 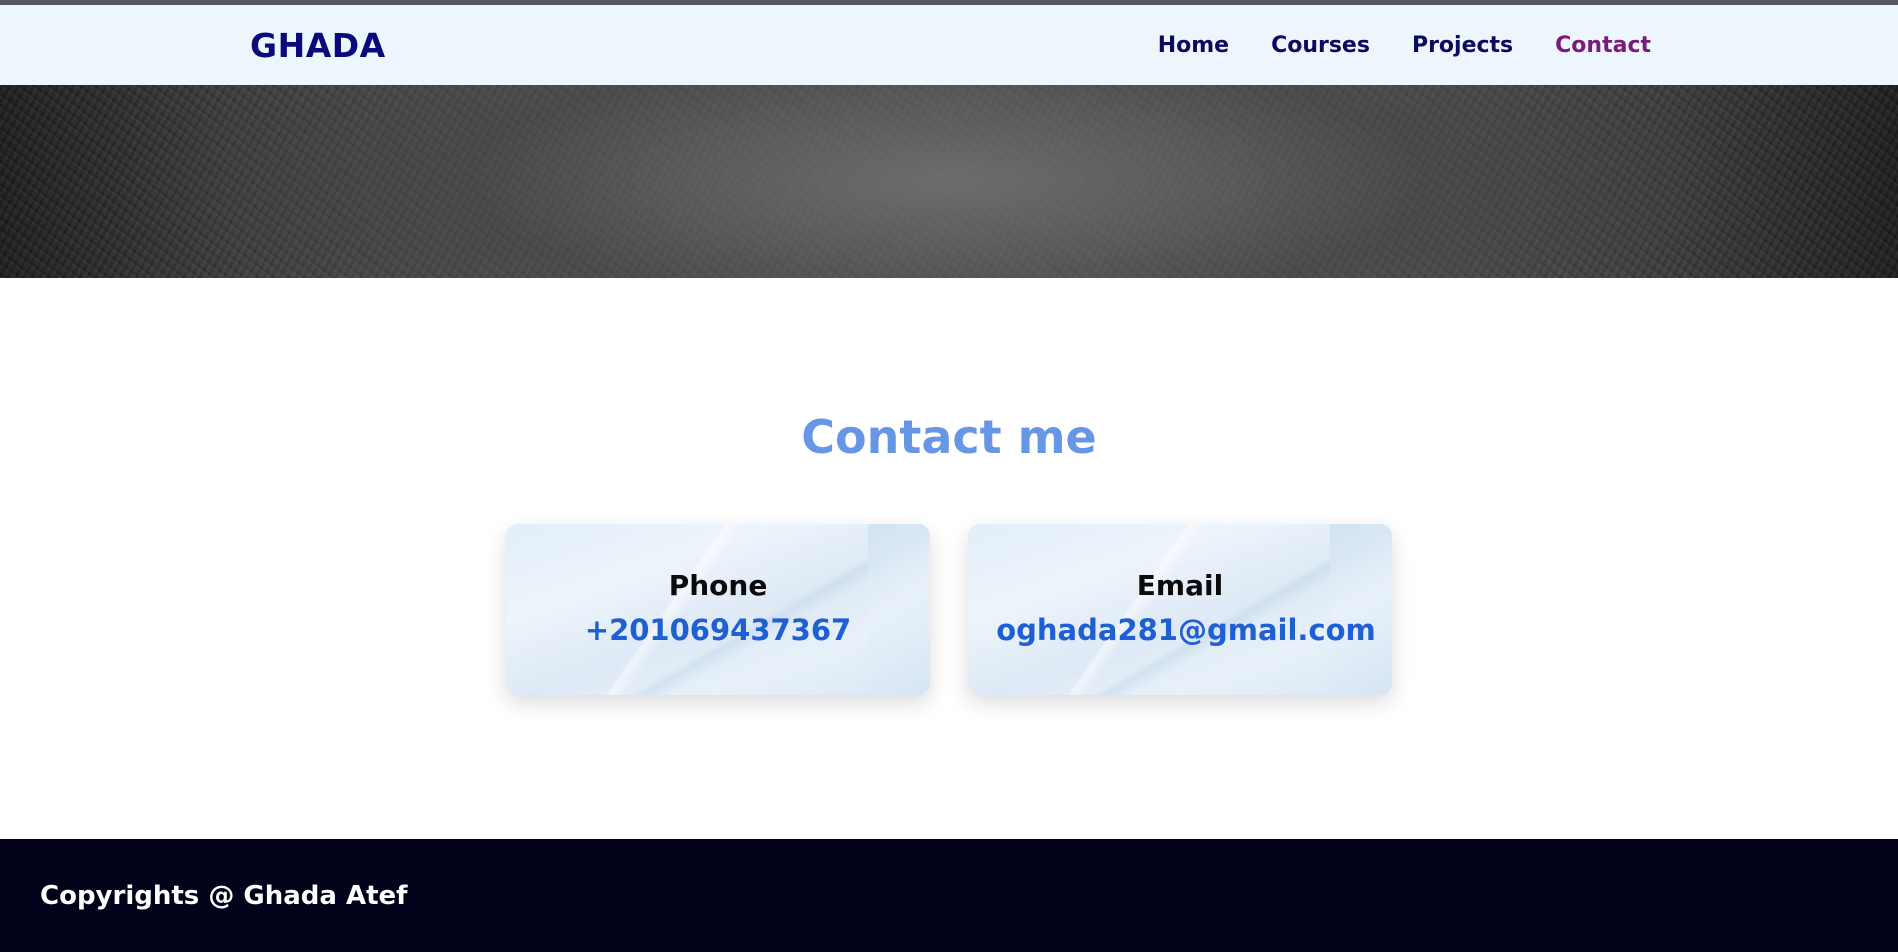 I want to click on phone-card: Phone +201069437367, so click(x=718, y=609).